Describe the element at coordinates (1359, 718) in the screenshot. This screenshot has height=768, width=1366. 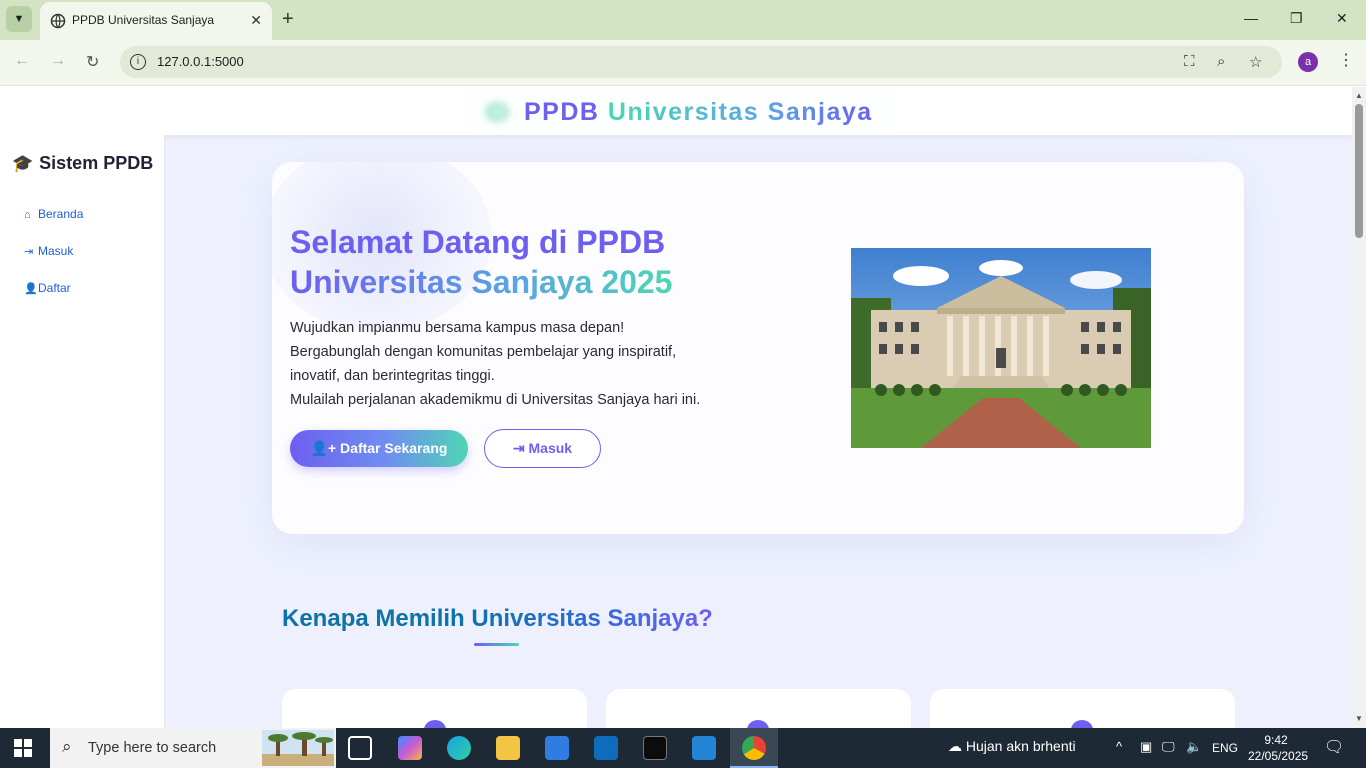
I see `scroll-down-icon: ▼` at that location.